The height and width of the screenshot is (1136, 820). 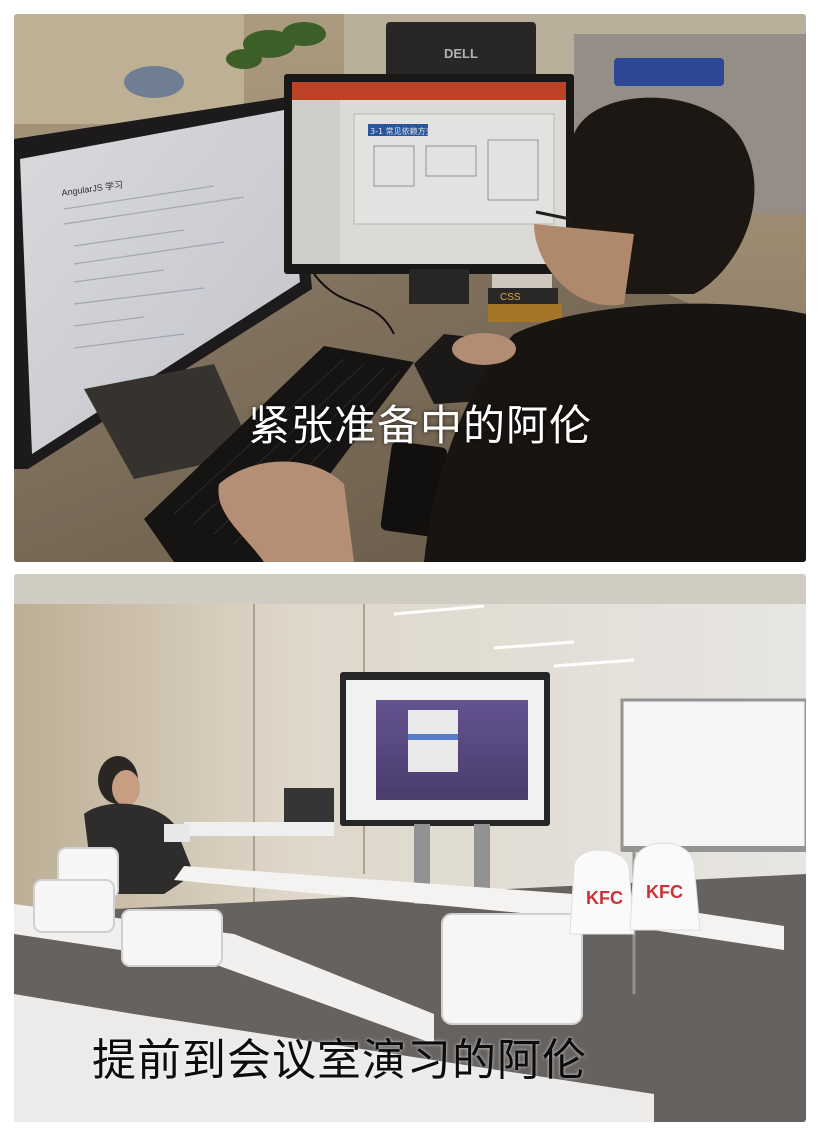 I want to click on caption-rehearsing: 提前到会议室演习的阿伦, so click(x=339, y=1060).